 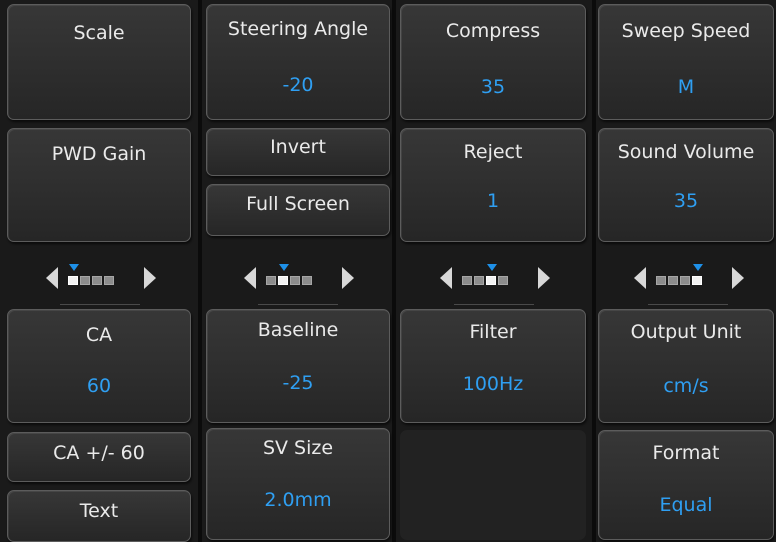 I want to click on sound-volume-label: Sound Volume, so click(x=686, y=152).